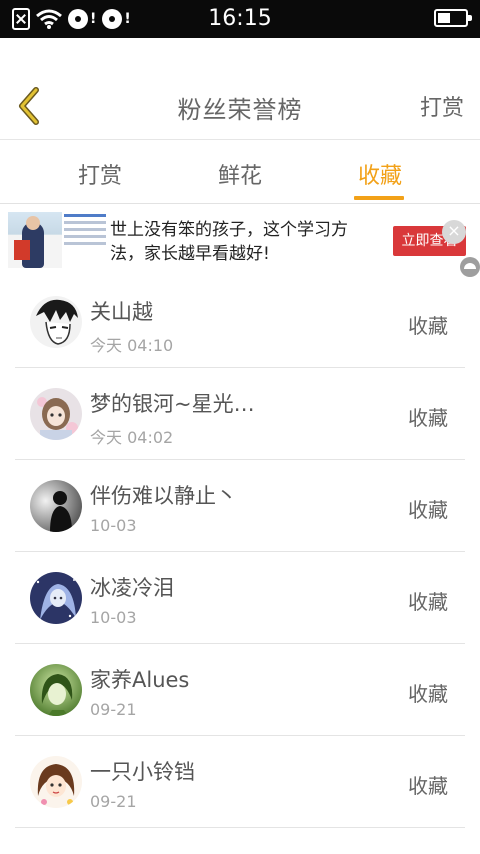 This screenshot has height=854, width=480. Describe the element at coordinates (85, 234) in the screenshot. I see `ad-thumbnail-text` at that location.